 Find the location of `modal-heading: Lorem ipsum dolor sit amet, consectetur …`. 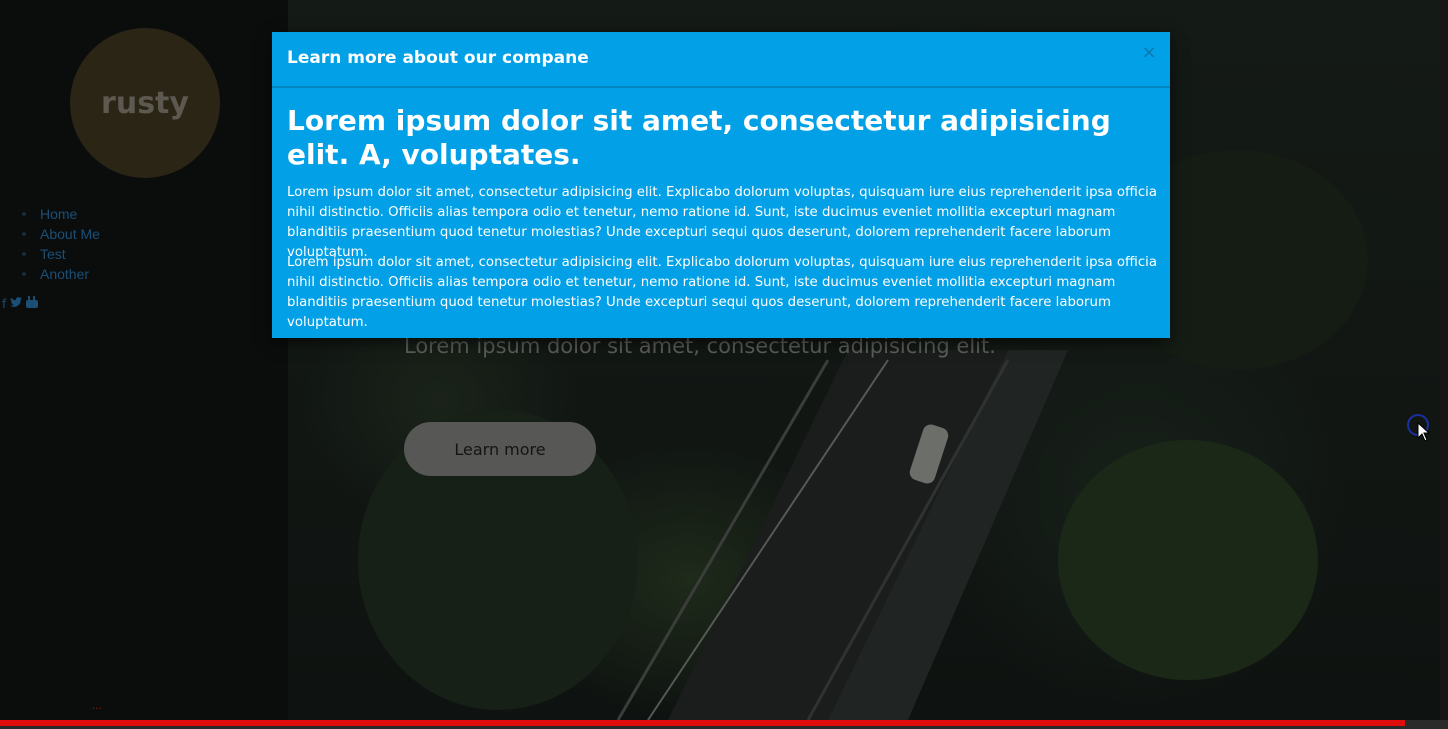

modal-heading: Lorem ipsum dolor sit amet, consectetur … is located at coordinates (699, 137).